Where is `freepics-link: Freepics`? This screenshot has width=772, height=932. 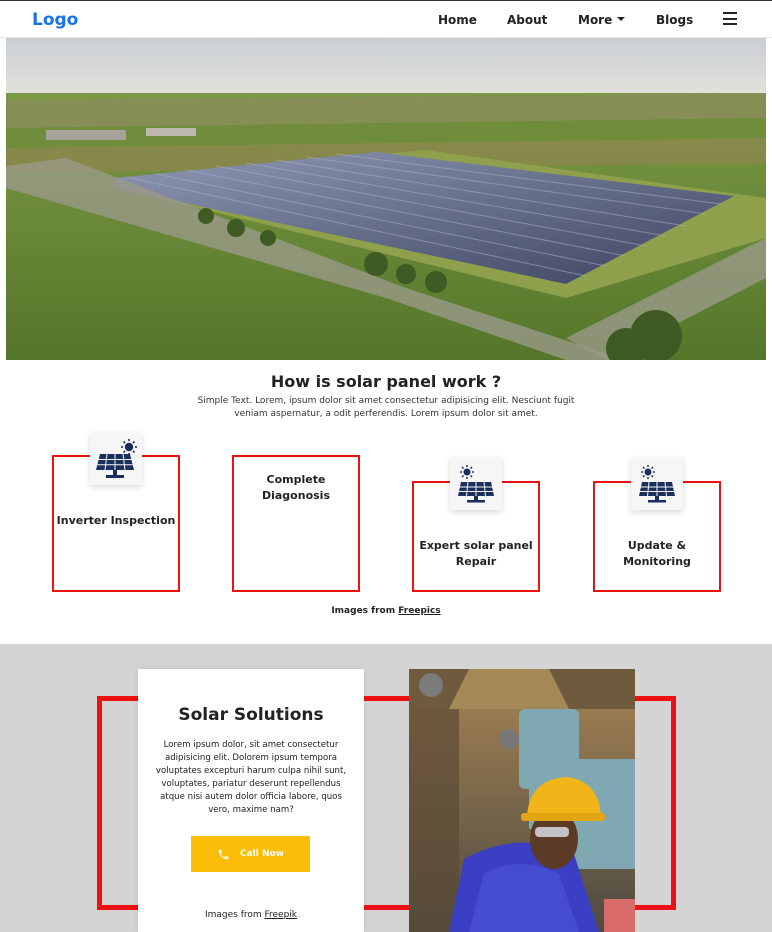 freepics-link: Freepics is located at coordinates (419, 611).